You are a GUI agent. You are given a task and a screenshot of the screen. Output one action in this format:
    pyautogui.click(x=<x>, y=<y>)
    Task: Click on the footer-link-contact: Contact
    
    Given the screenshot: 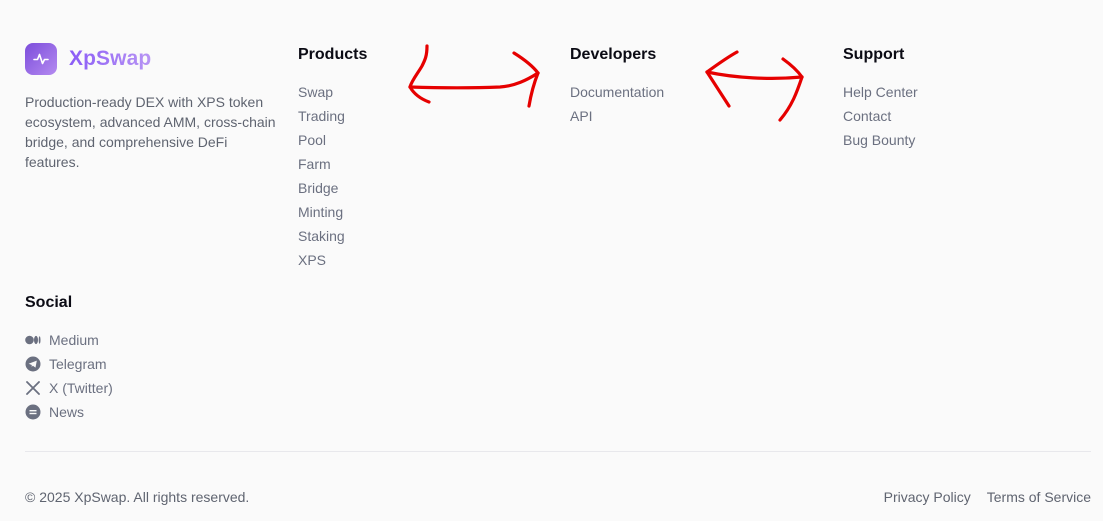 What is the action you would take?
    pyautogui.click(x=880, y=116)
    